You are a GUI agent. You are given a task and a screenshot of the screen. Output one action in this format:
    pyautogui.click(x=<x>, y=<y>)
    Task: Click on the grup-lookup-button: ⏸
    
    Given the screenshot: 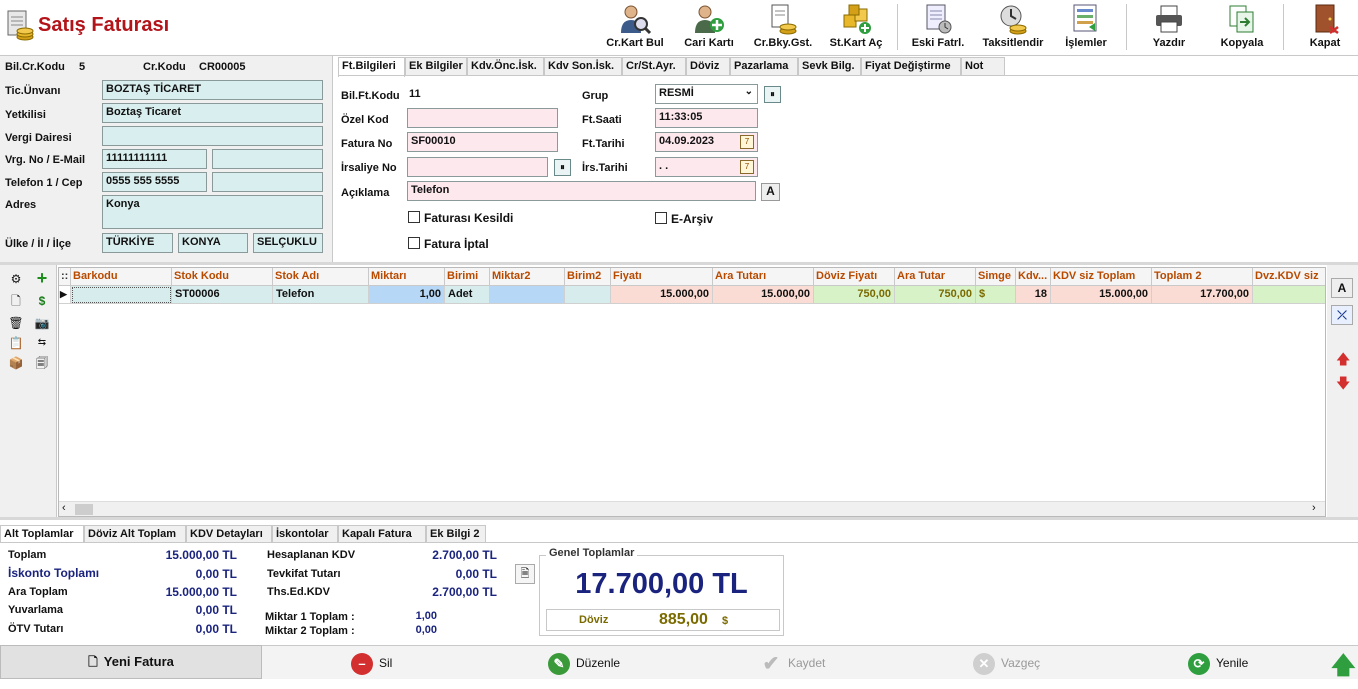 What is the action you would take?
    pyautogui.click(x=772, y=94)
    